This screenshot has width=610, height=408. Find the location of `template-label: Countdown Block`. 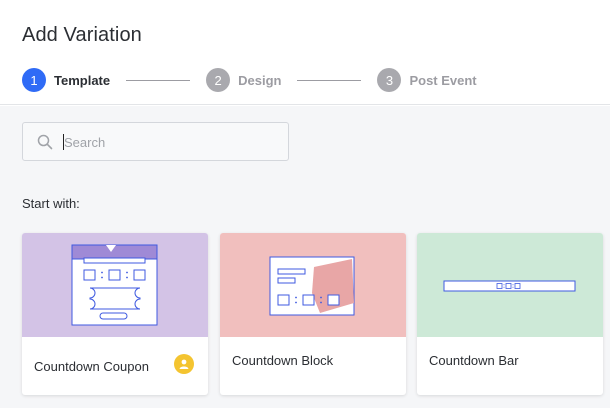

template-label: Countdown Block is located at coordinates (283, 360).